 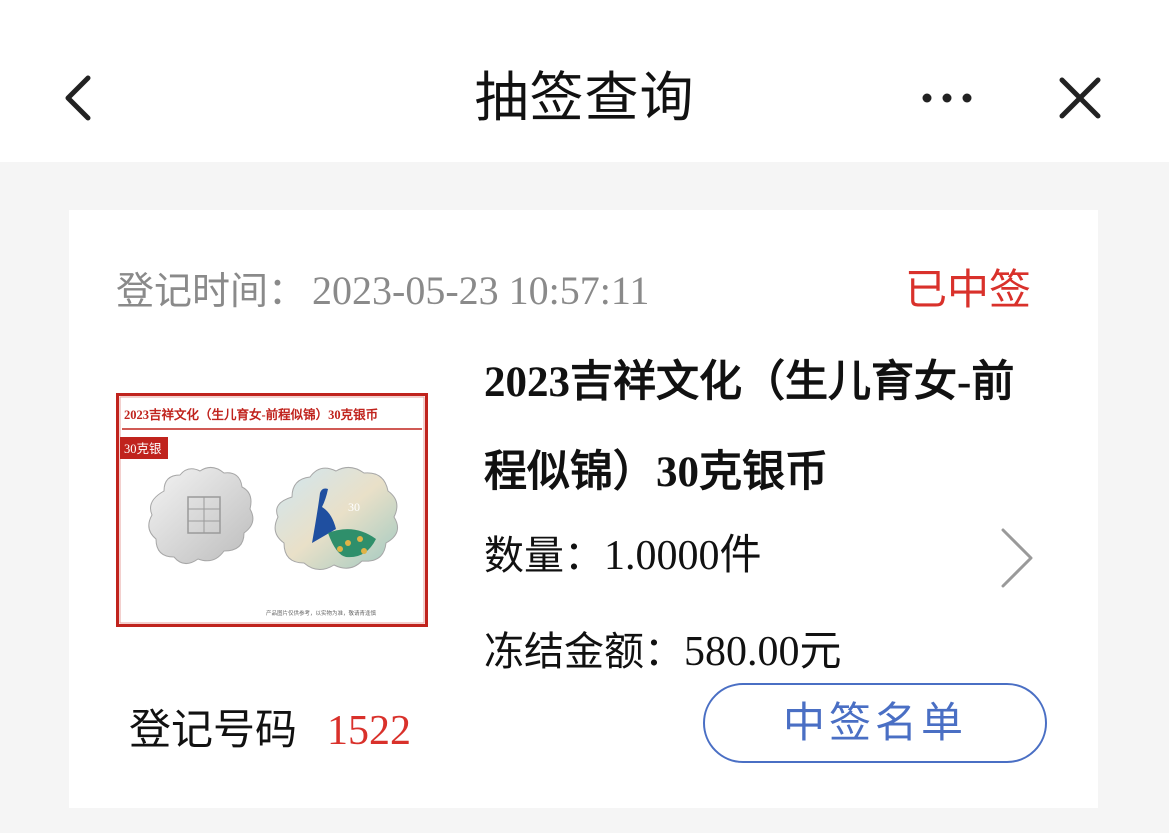 What do you see at coordinates (1017, 558) in the screenshot?
I see `chevron-right-icon` at bounding box center [1017, 558].